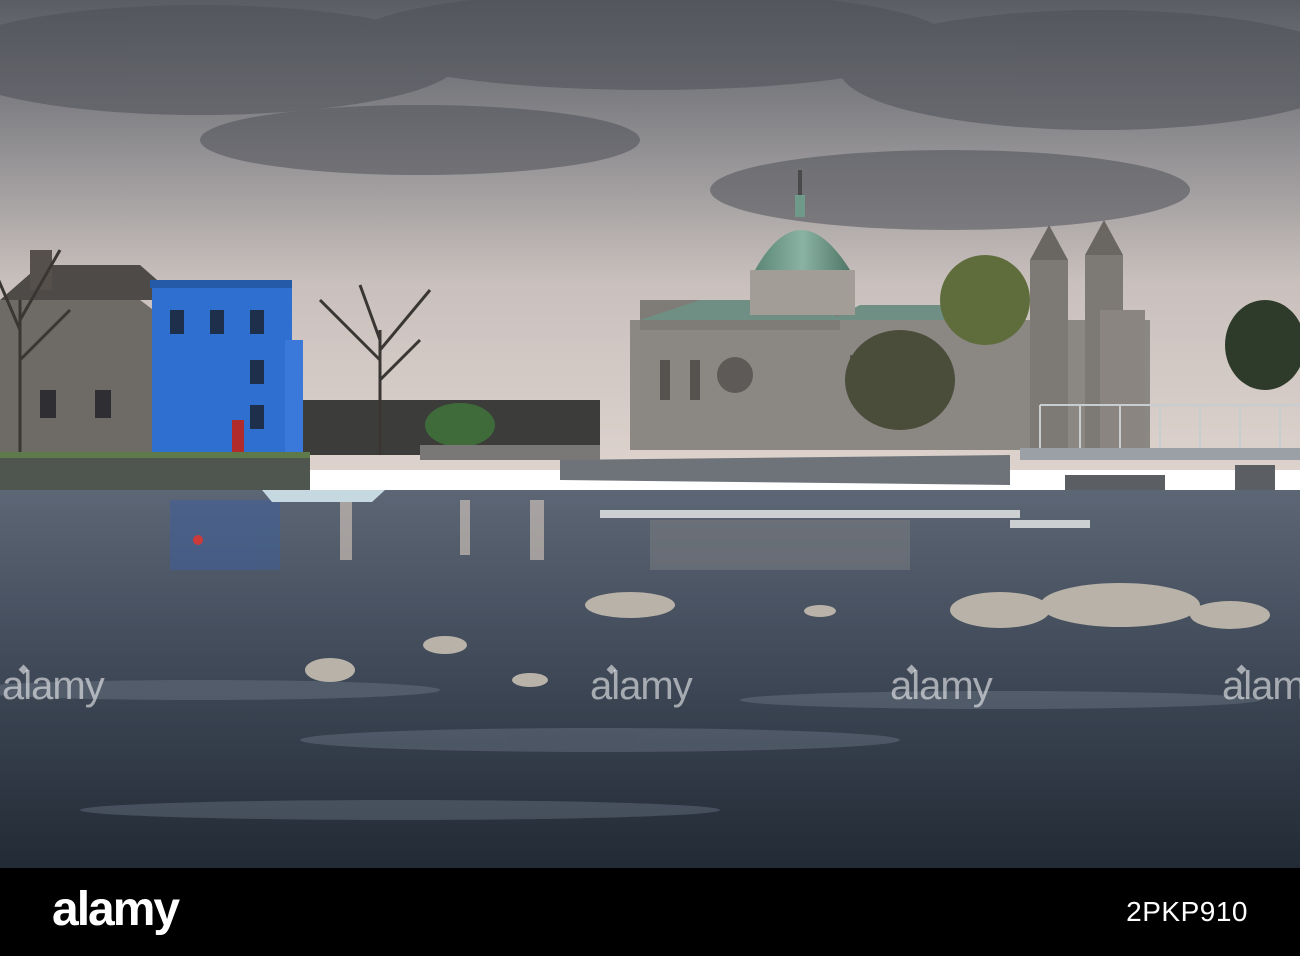  What do you see at coordinates (323, 496) in the screenshot?
I see `boat` at bounding box center [323, 496].